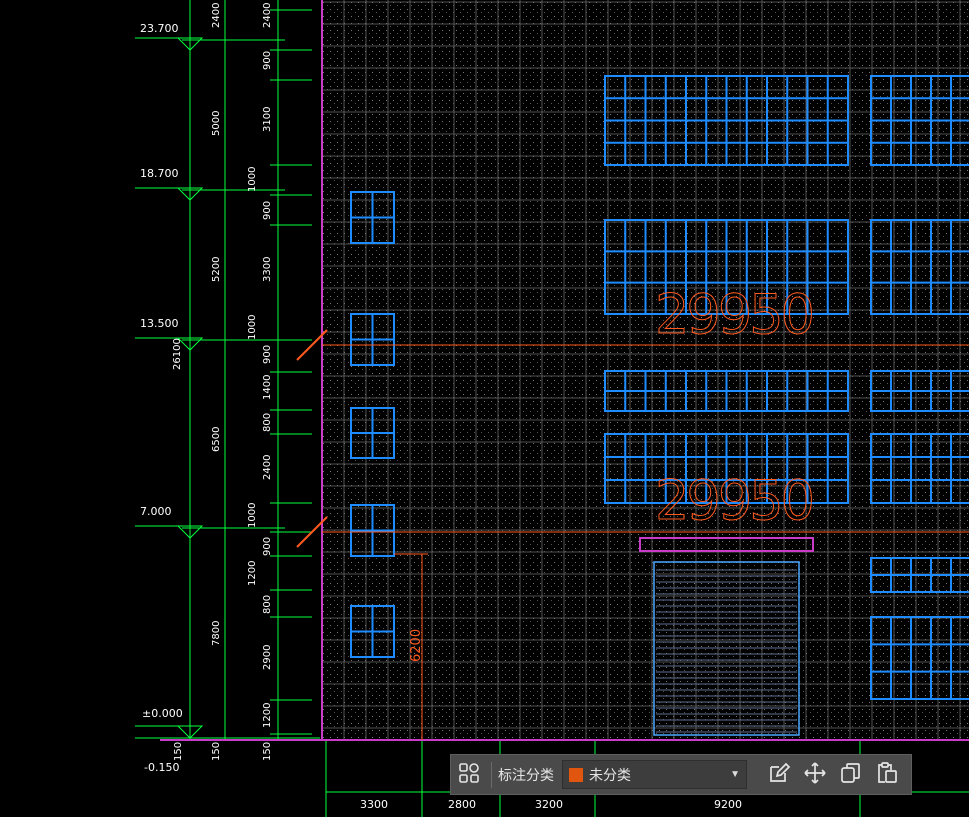 The image size is (969, 817). I want to click on paste-button, so click(887, 774).